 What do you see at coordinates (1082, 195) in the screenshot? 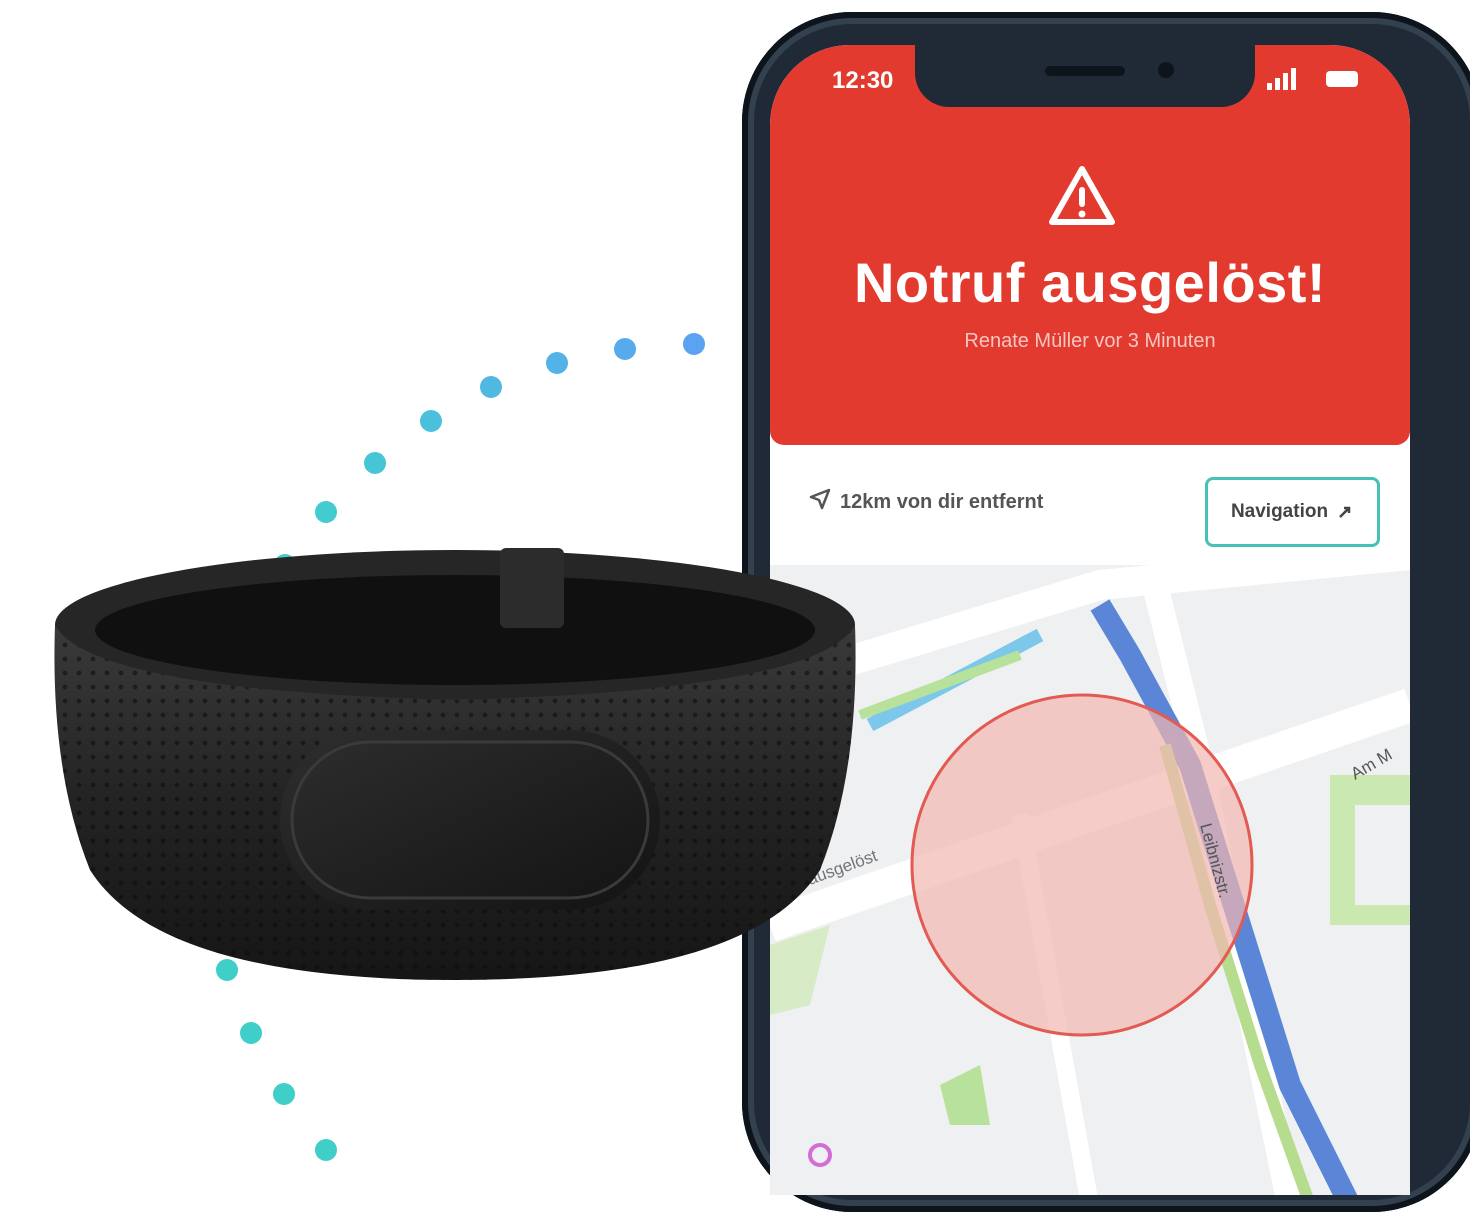
I see `warning-triangle-icon` at bounding box center [1082, 195].